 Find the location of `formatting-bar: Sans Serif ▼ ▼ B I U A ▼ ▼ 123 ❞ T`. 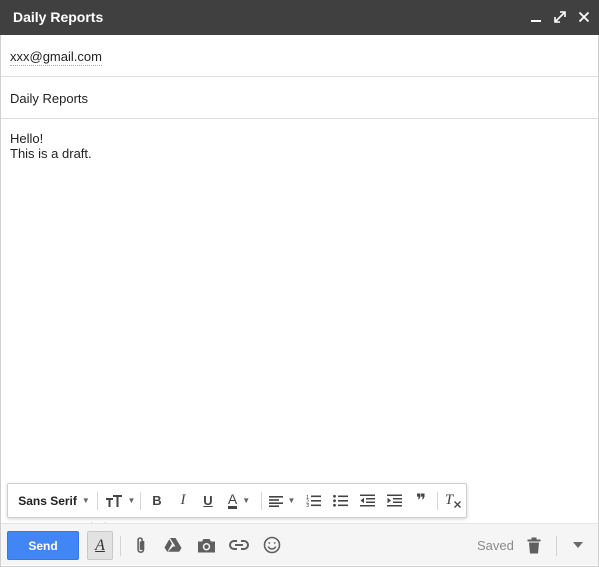

formatting-bar: Sans Serif ▼ ▼ B I U A ▼ ▼ 123 ❞ T is located at coordinates (237, 500).